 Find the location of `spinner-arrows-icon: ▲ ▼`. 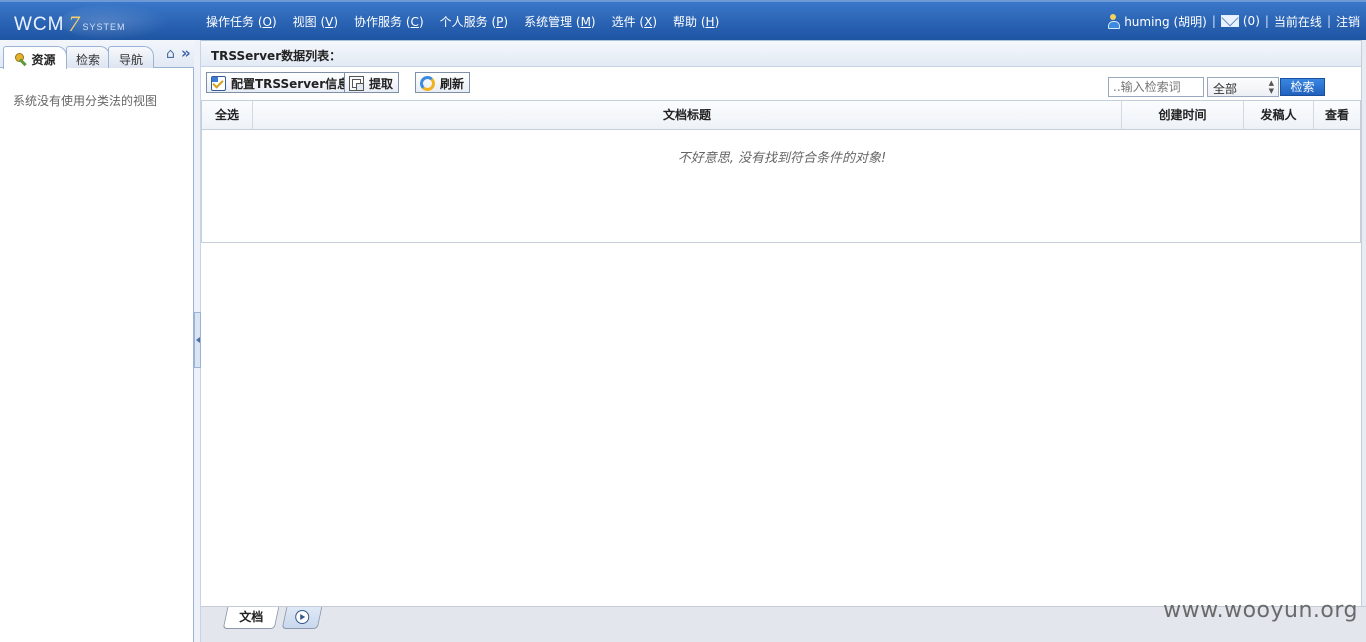

spinner-arrows-icon: ▲ ▼ is located at coordinates (1271, 87).